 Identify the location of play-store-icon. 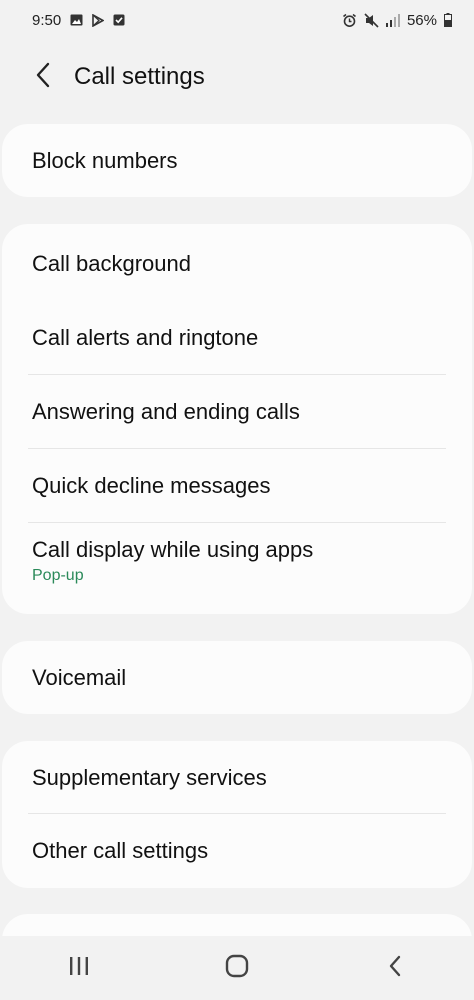
(98, 20).